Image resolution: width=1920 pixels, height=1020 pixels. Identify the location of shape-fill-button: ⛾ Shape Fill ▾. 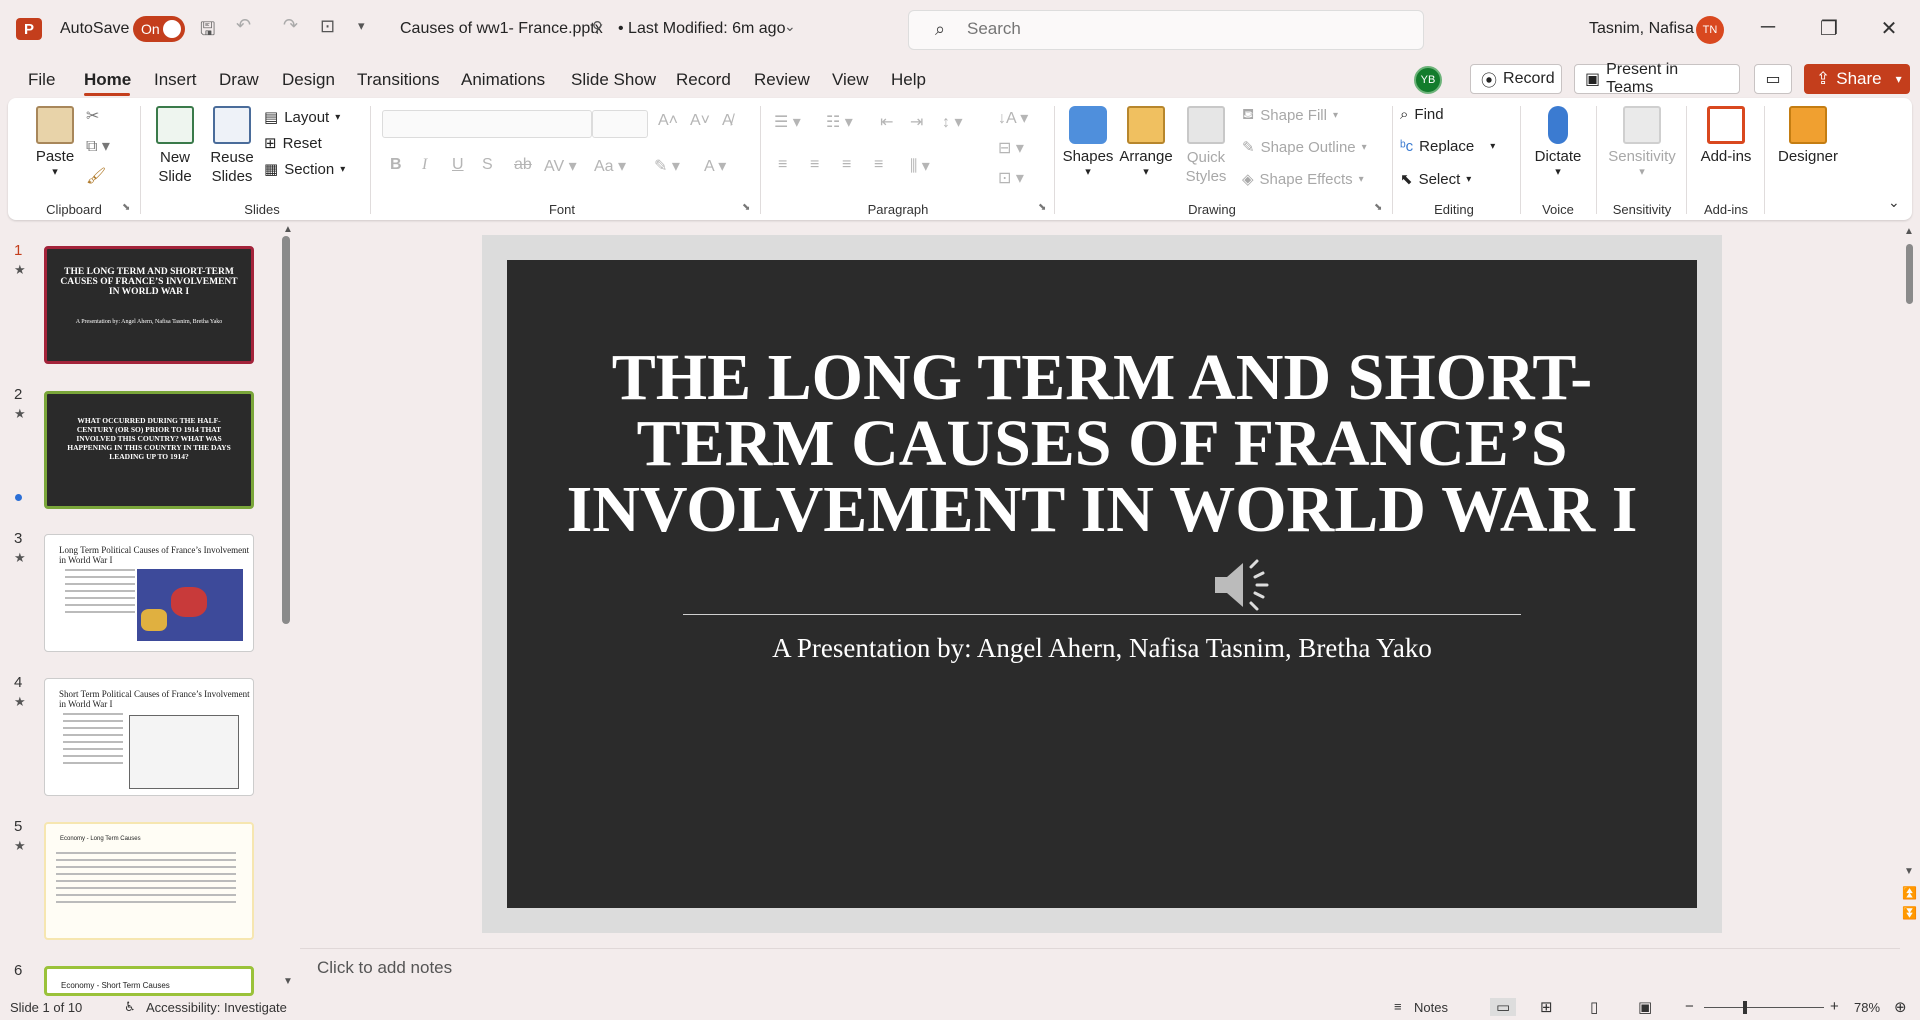
(1290, 115).